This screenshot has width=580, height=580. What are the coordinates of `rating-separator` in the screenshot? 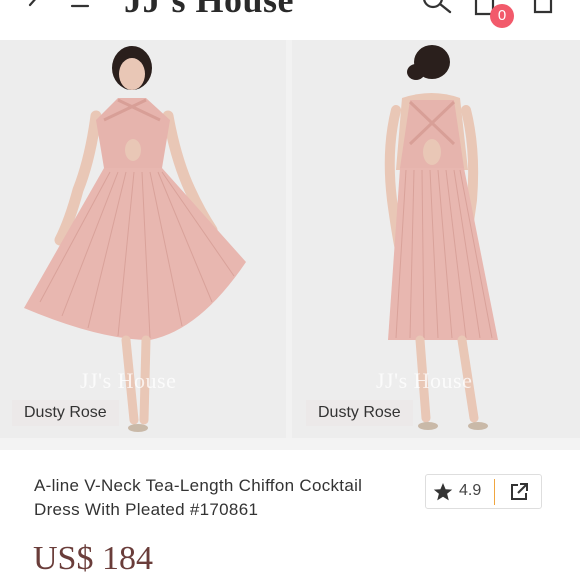 It's located at (494, 492).